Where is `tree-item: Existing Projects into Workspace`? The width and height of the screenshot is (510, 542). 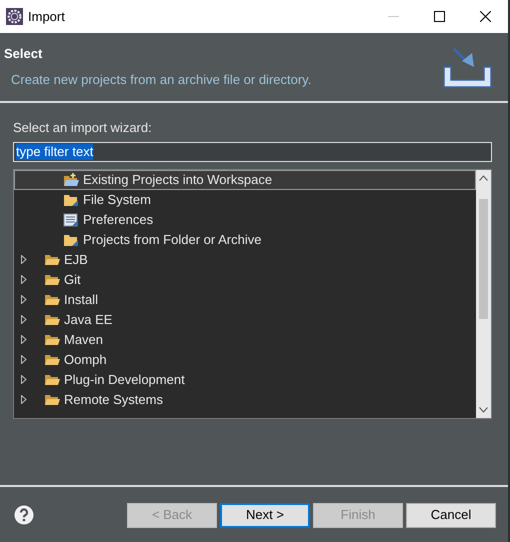
tree-item: Existing Projects into Workspace is located at coordinates (245, 180).